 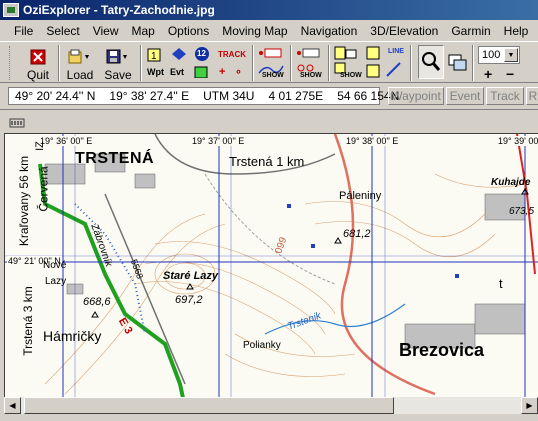 I want to click on zoom-out-button: −, so click(x=510, y=74).